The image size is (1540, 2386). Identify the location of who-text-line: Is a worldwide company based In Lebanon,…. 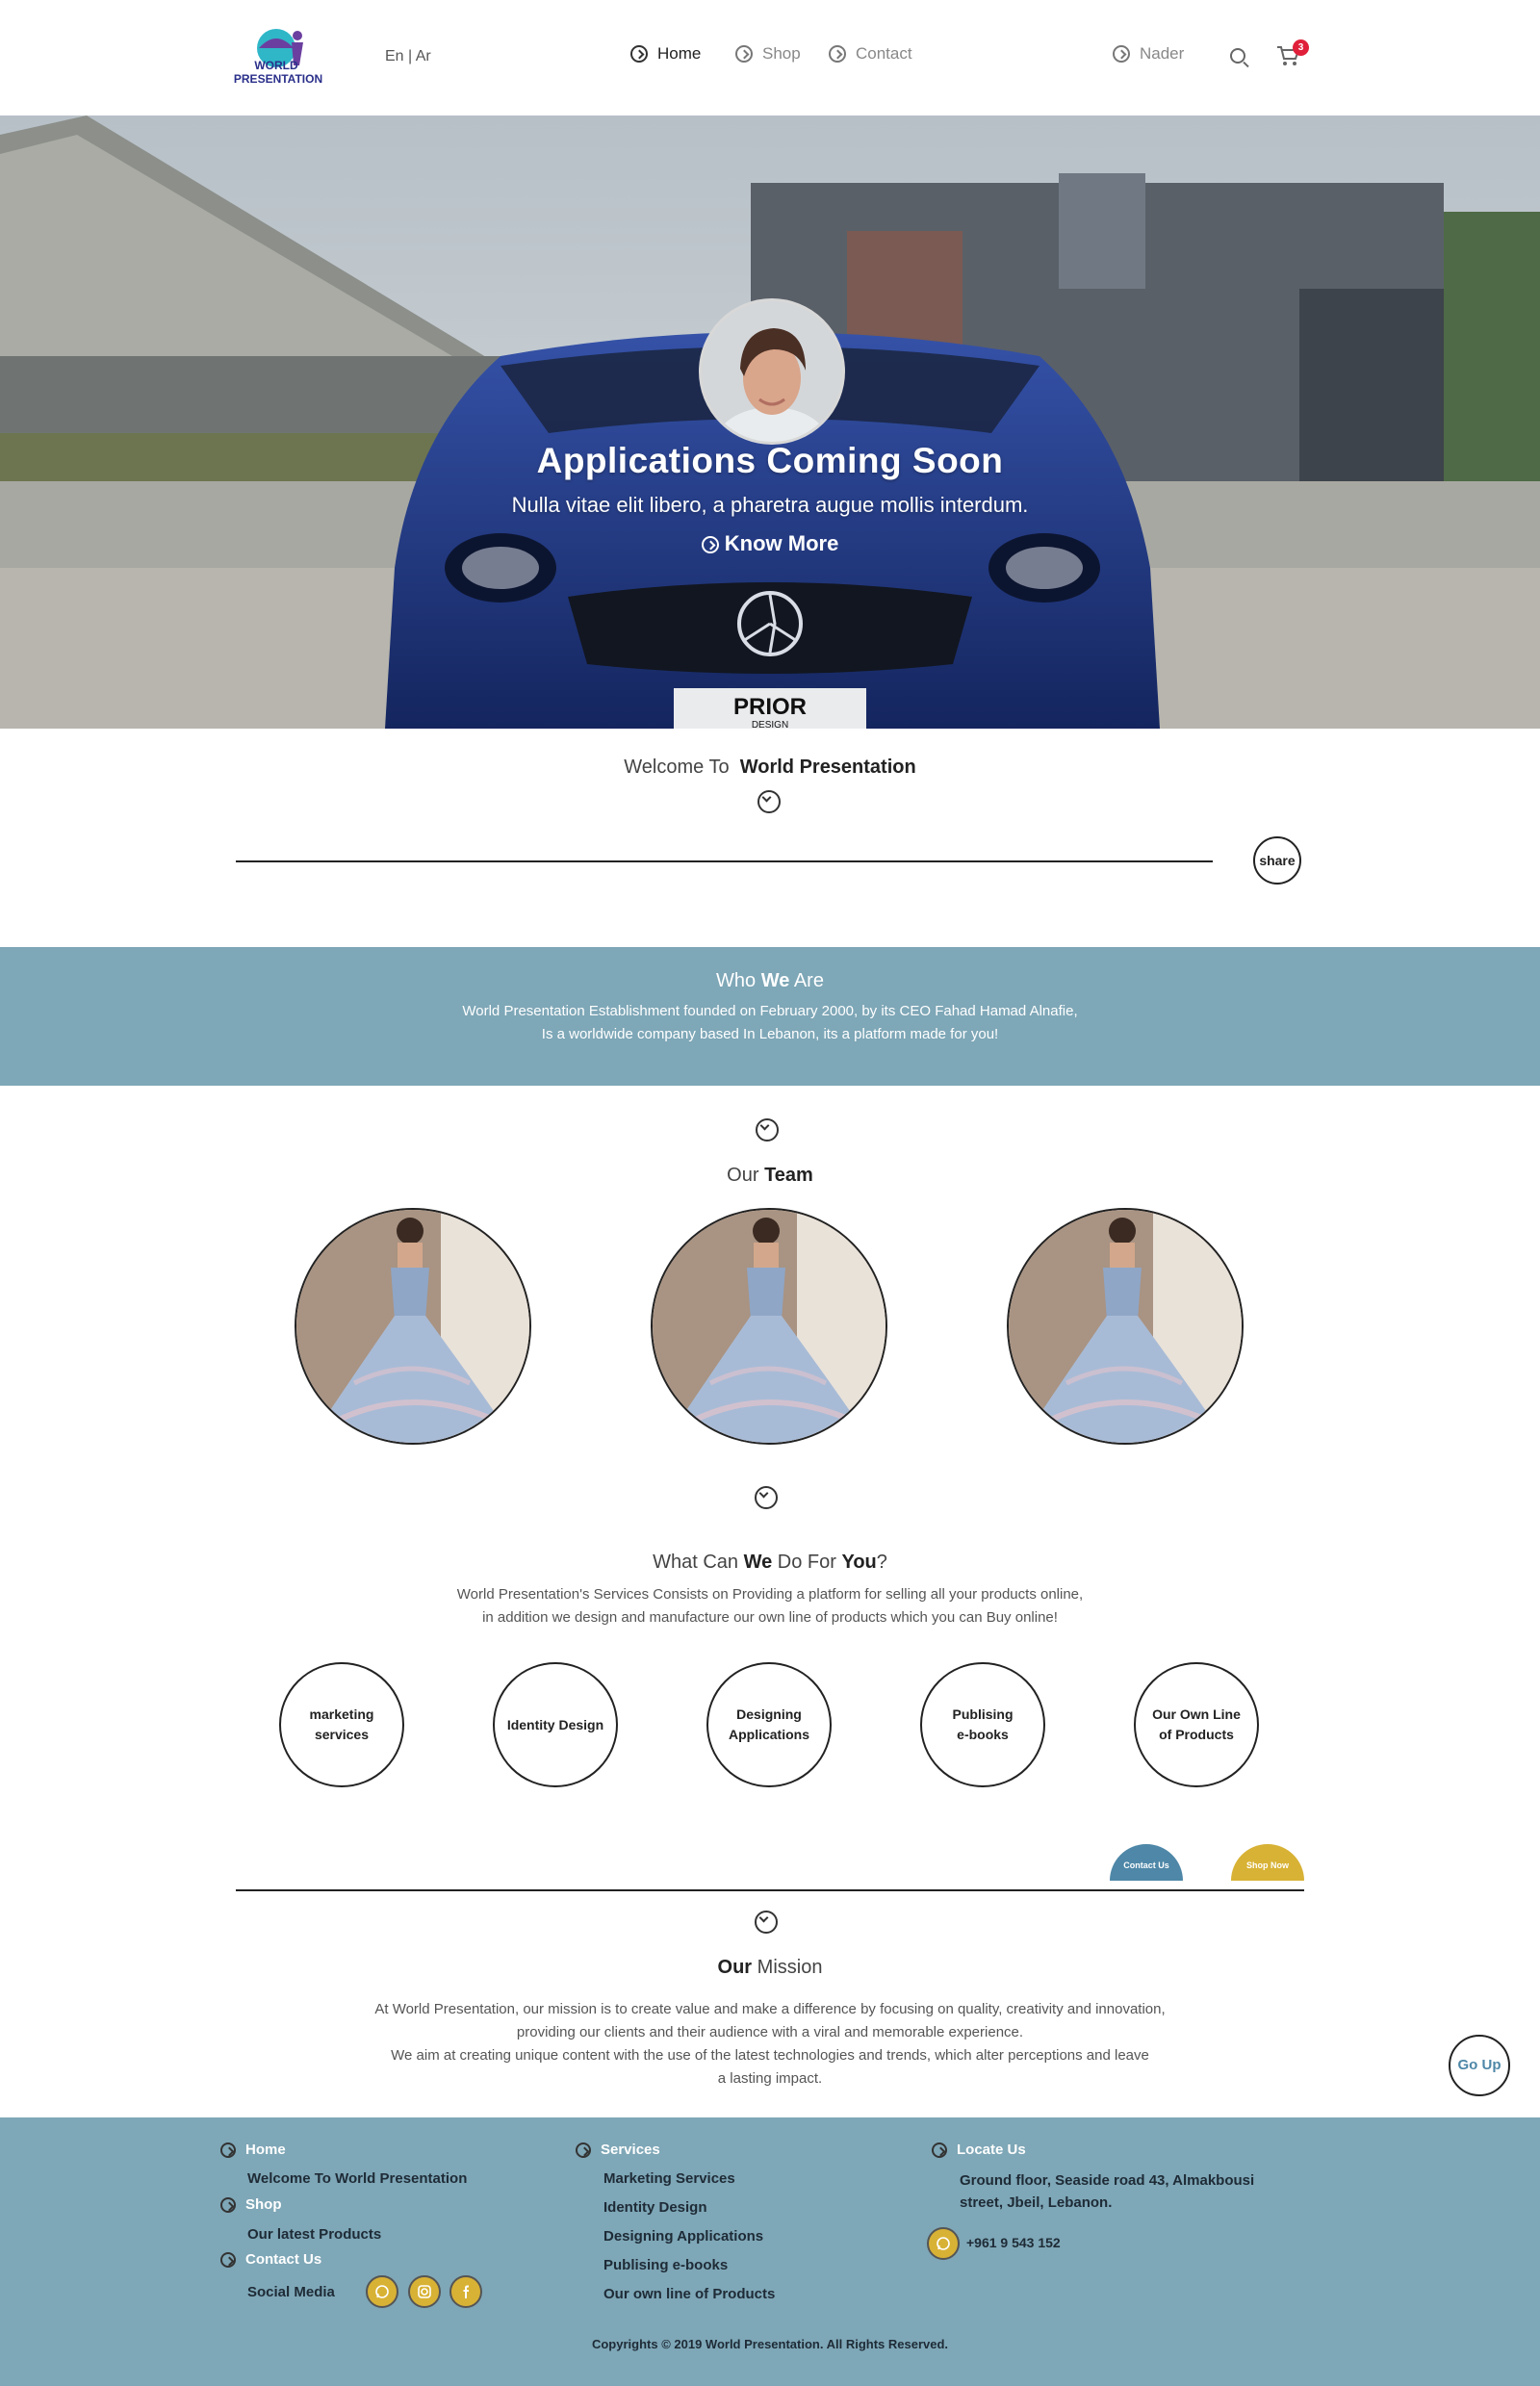
(770, 1034).